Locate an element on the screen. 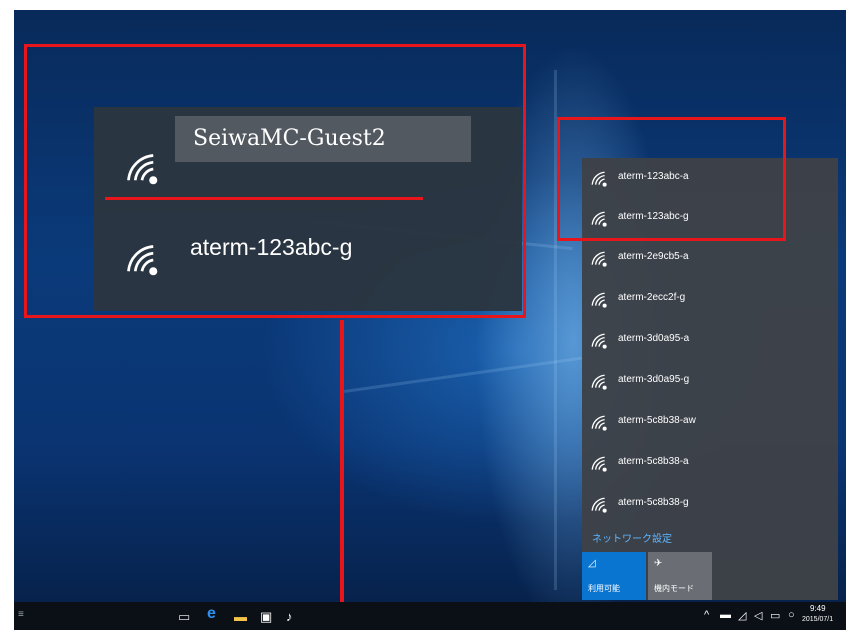 This screenshot has height=630, width=846. notification-icon: ○ is located at coordinates (791, 615).